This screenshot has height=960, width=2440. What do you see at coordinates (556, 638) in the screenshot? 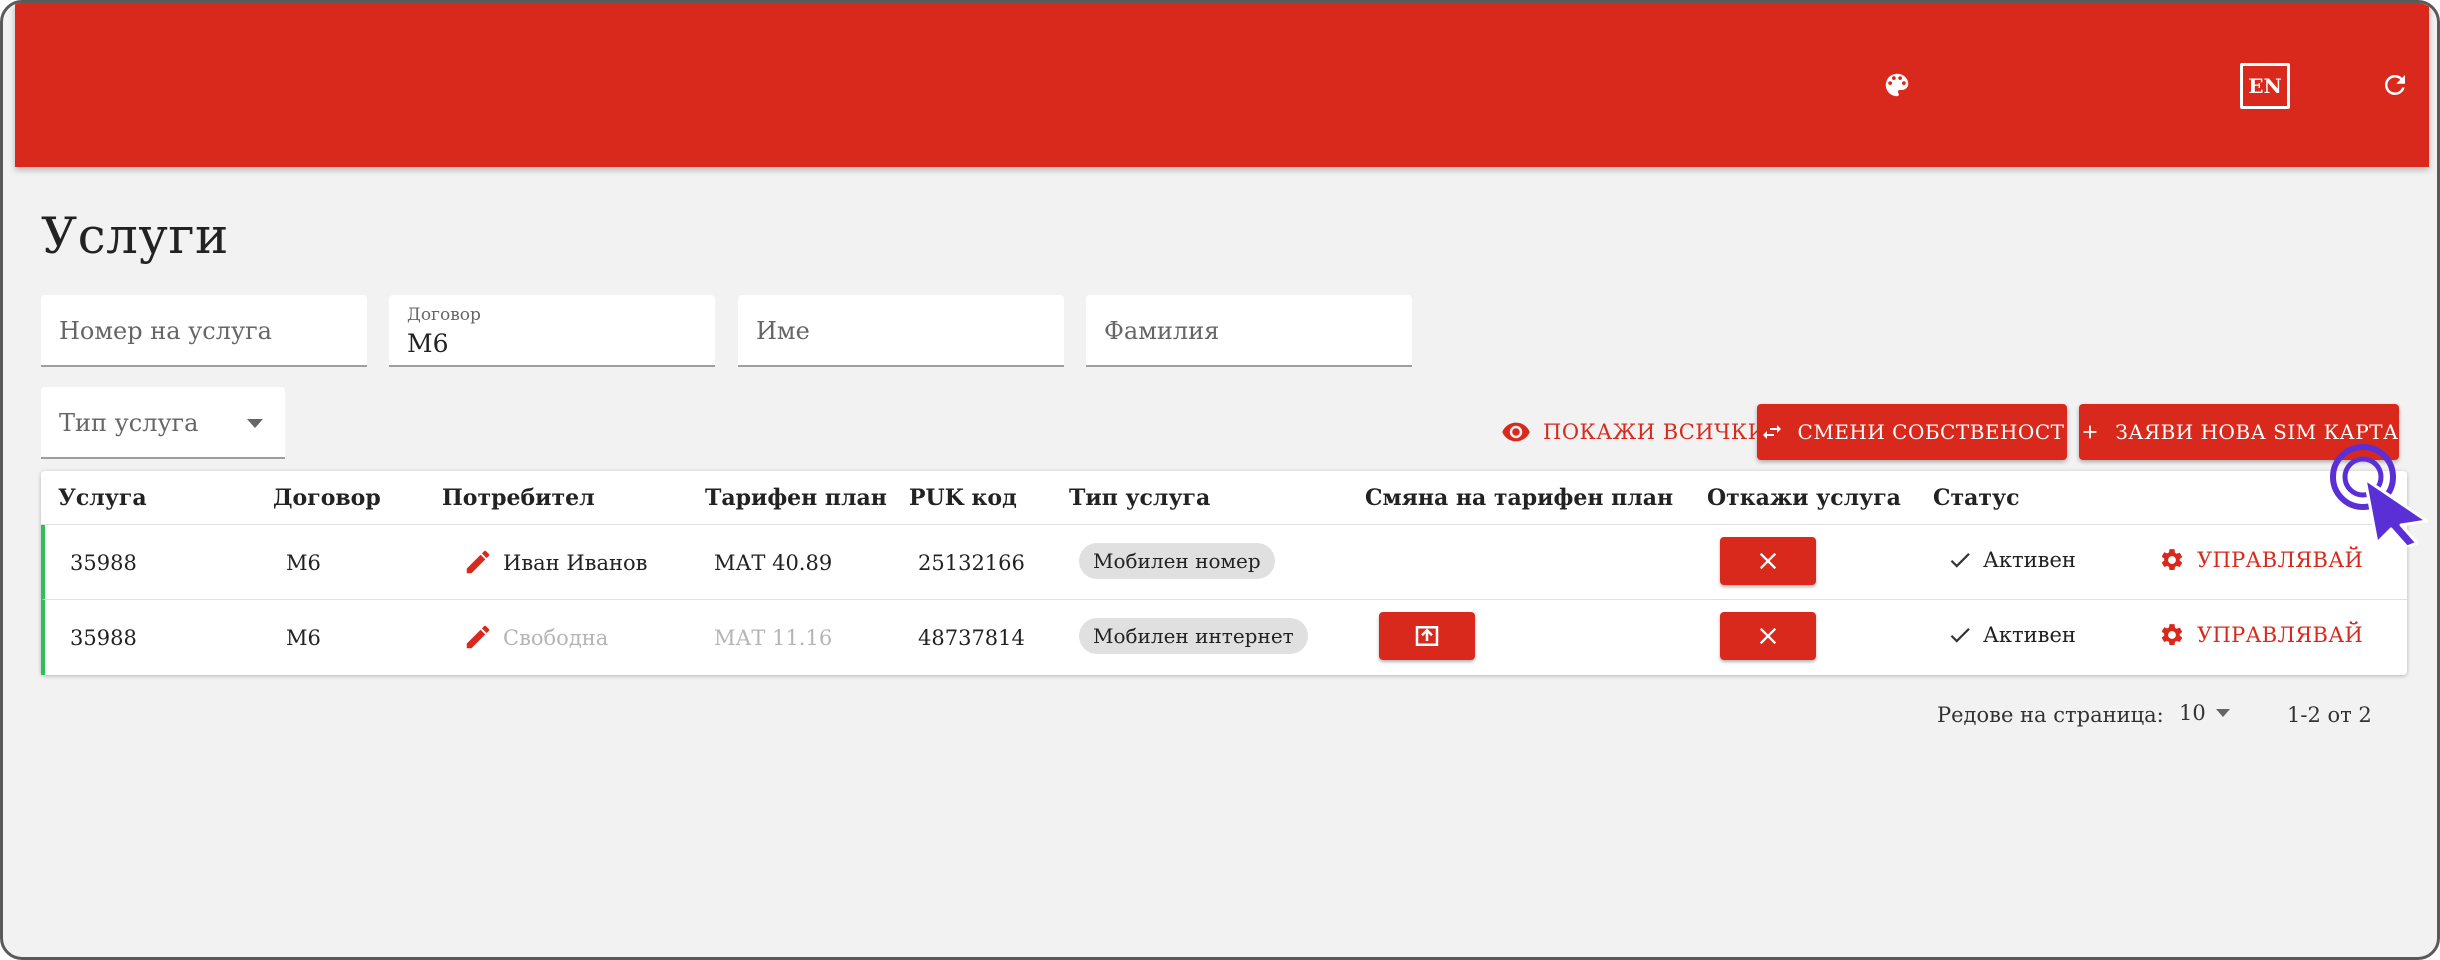
I see `user-cell: Свободна` at bounding box center [556, 638].